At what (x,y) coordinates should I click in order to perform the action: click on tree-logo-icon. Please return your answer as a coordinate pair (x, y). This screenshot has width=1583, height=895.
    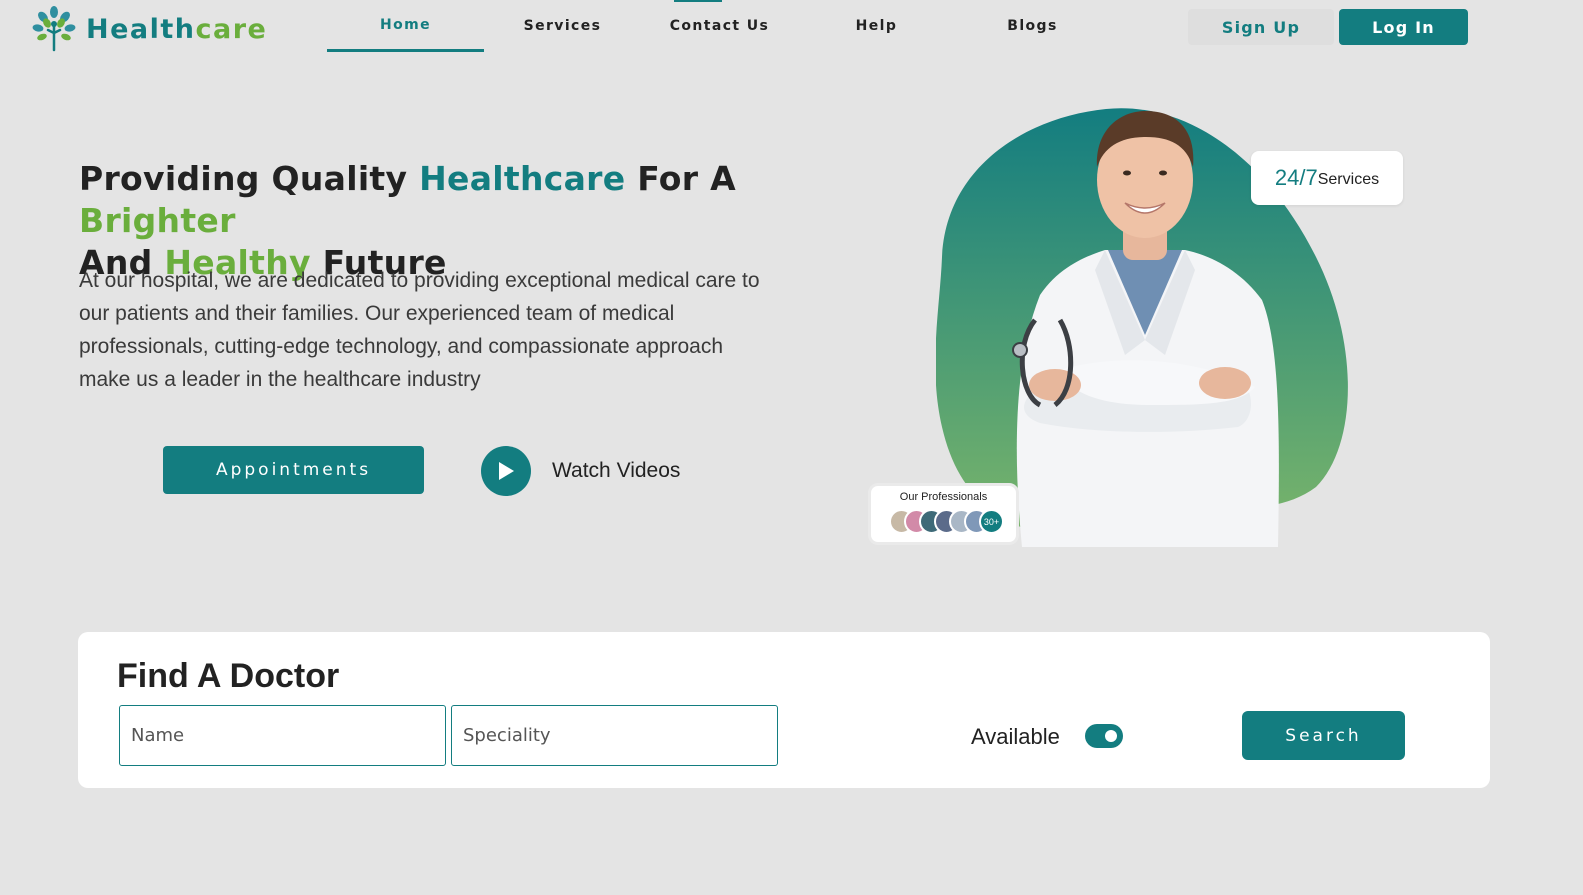
    Looking at the image, I should click on (54, 29).